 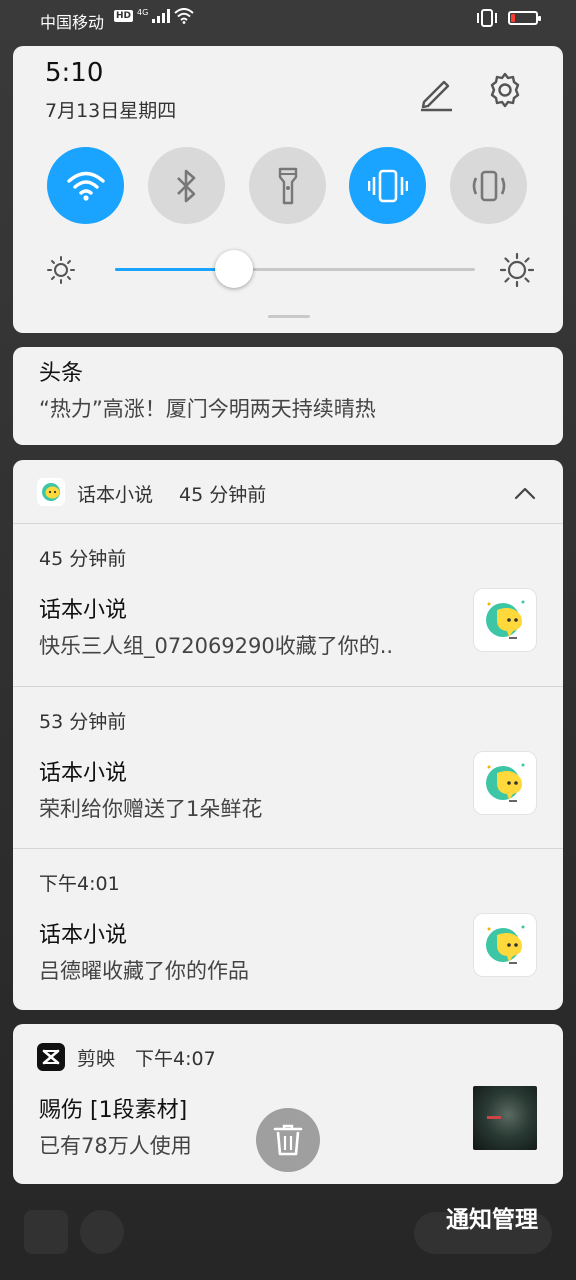 What do you see at coordinates (51, 492) in the screenshot?
I see `huaben-app-icon` at bounding box center [51, 492].